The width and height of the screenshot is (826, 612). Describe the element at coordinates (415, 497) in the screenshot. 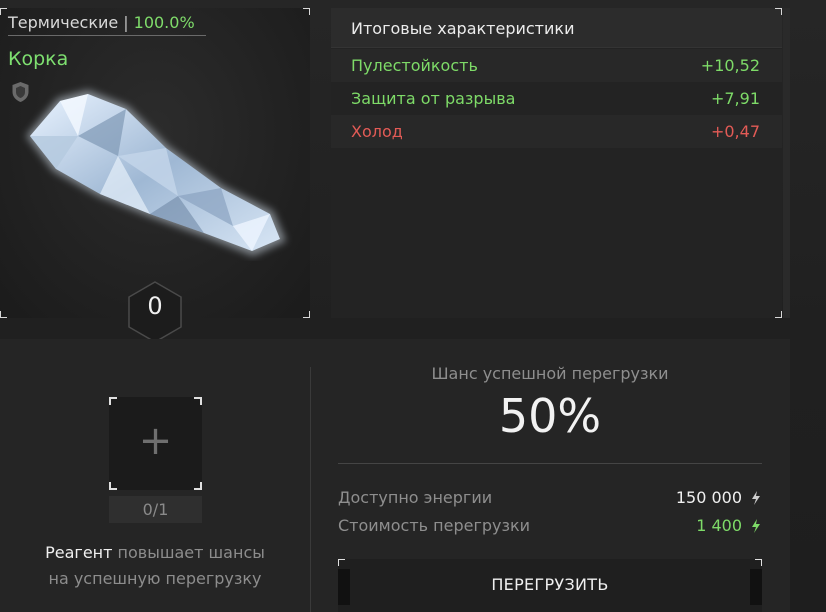

I see `energy-label: Доступно энергии` at that location.